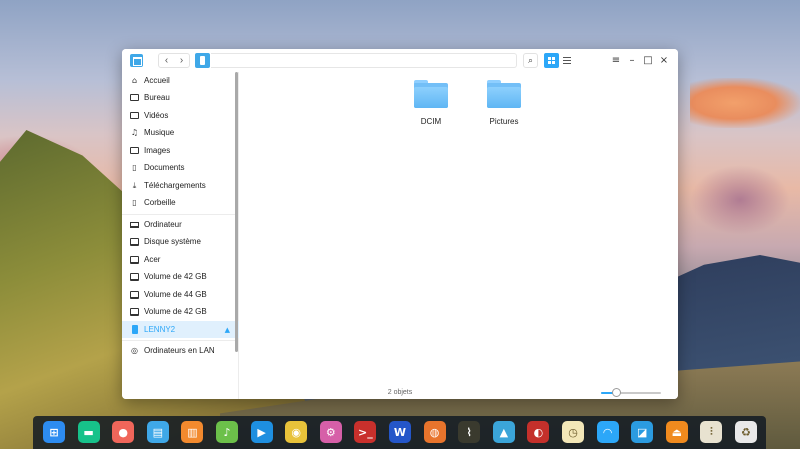 This screenshot has height=449, width=800. Describe the element at coordinates (296, 432) in the screenshot. I see `dock-chrome-icon: ◉` at that location.